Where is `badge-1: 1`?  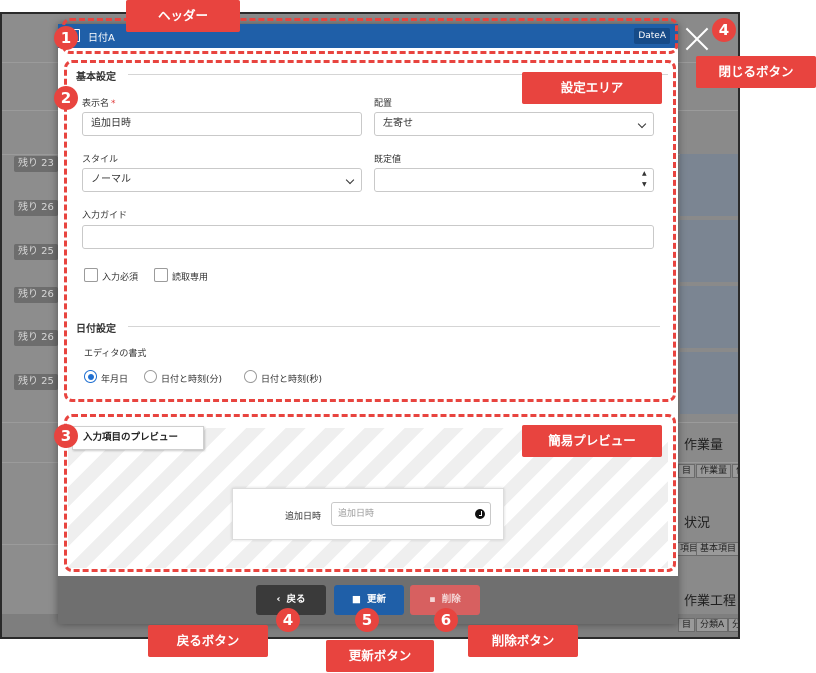
badge-1: 1 is located at coordinates (66, 38).